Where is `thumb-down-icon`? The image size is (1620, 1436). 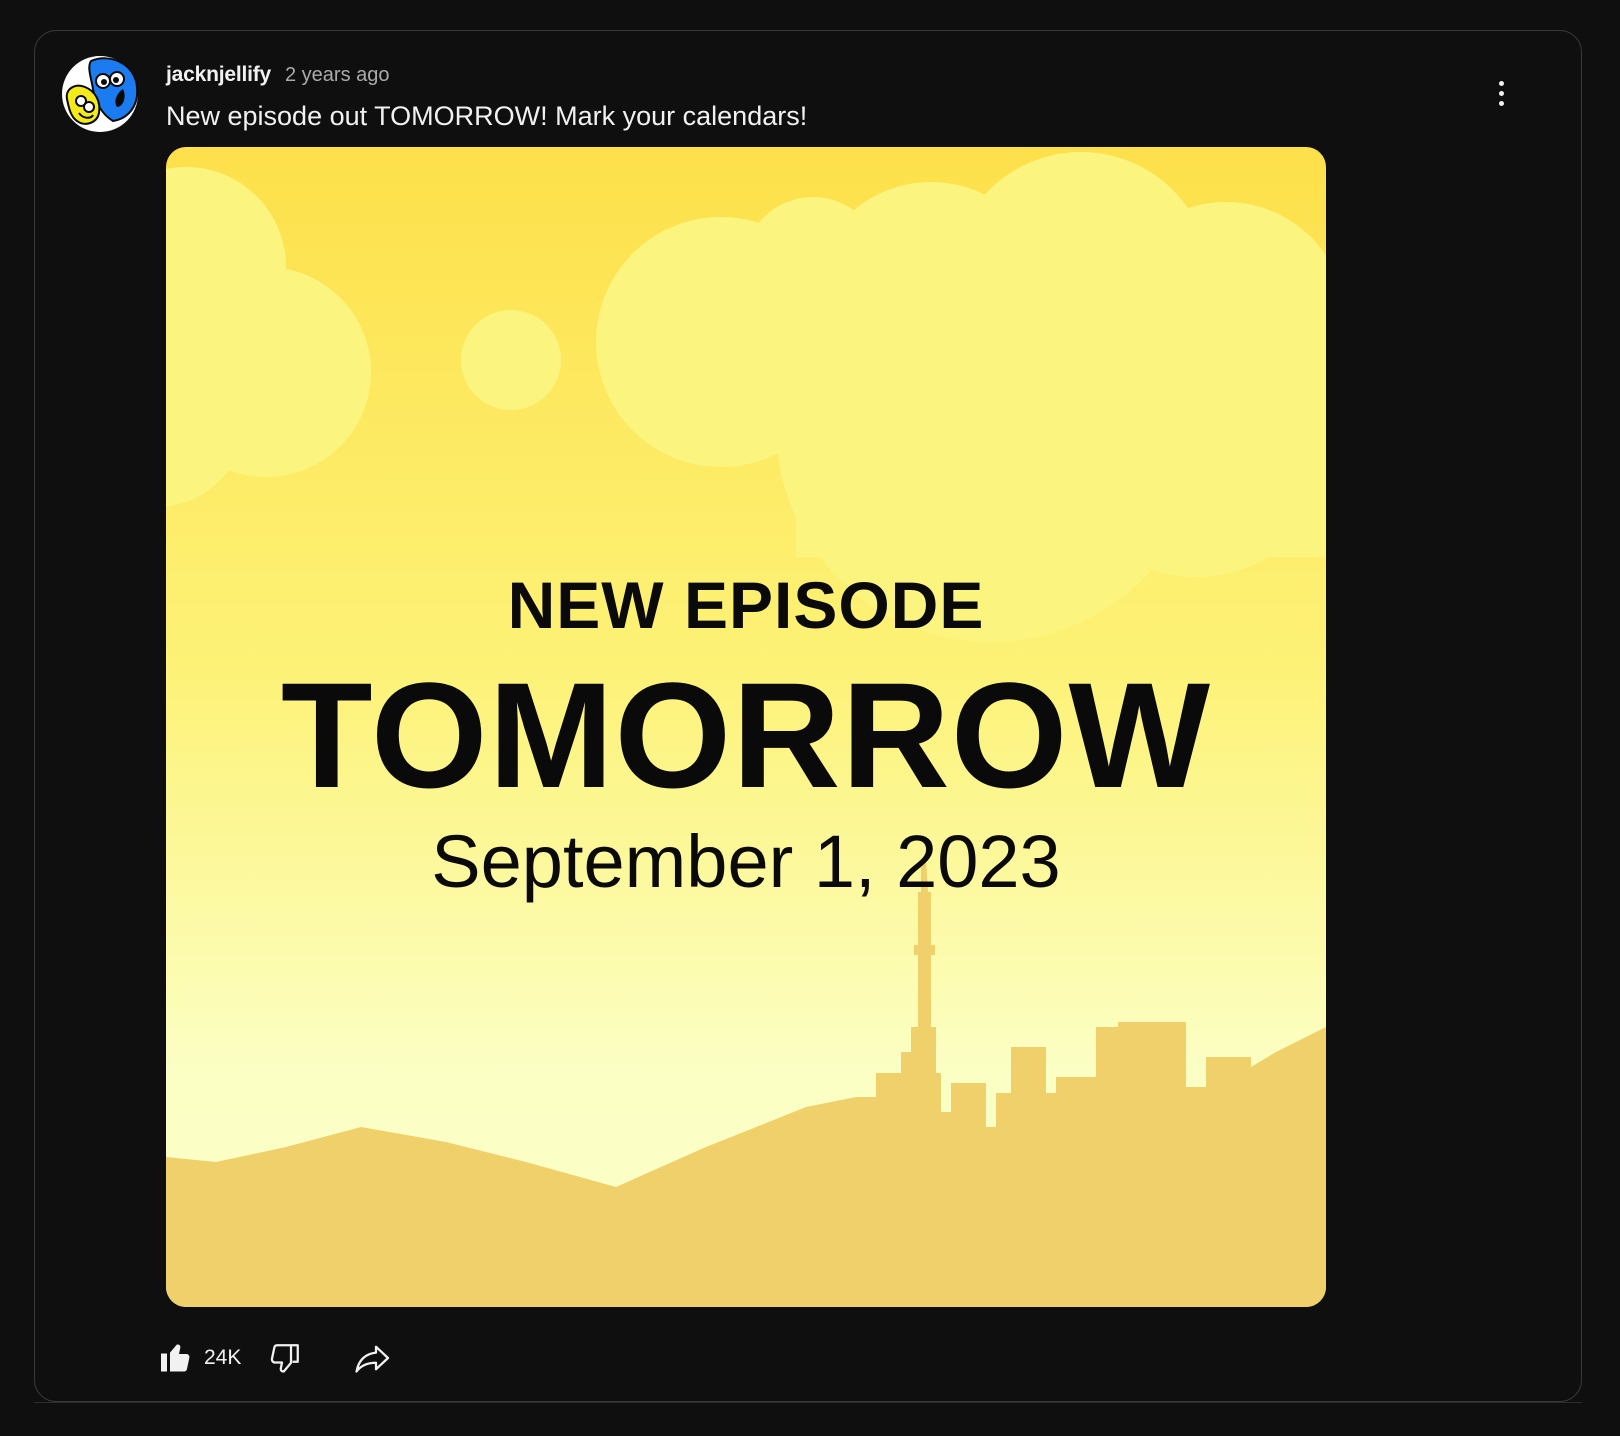
thumb-down-icon is located at coordinates (285, 1358).